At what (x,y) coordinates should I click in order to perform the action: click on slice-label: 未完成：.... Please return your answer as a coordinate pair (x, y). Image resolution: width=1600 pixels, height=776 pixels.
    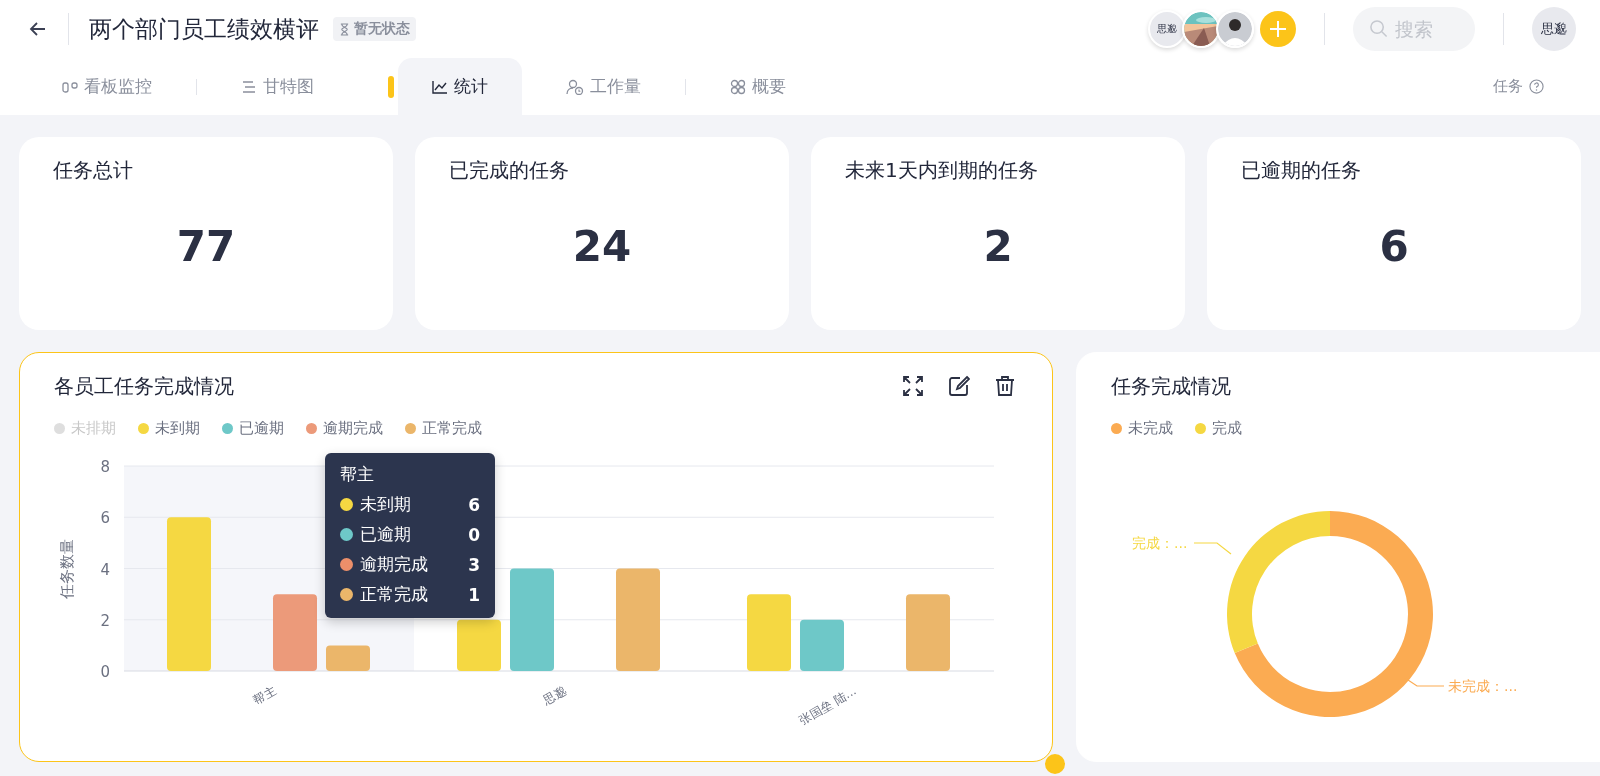
    Looking at the image, I should click on (1483, 686).